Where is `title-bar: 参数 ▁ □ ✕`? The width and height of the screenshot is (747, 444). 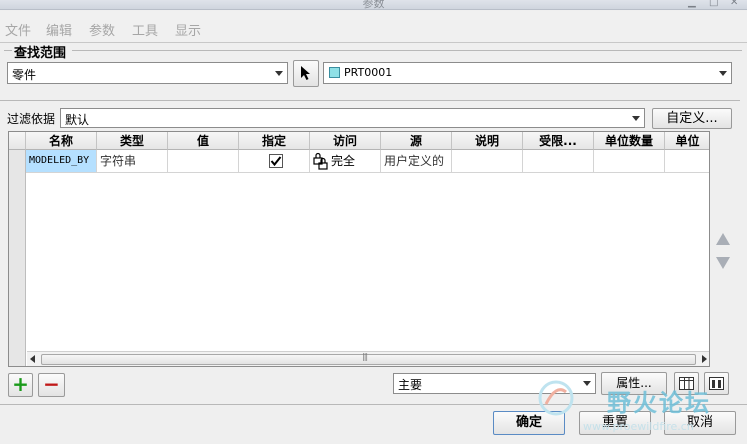
title-bar: 参数 ▁ □ ✕ is located at coordinates (373, 5).